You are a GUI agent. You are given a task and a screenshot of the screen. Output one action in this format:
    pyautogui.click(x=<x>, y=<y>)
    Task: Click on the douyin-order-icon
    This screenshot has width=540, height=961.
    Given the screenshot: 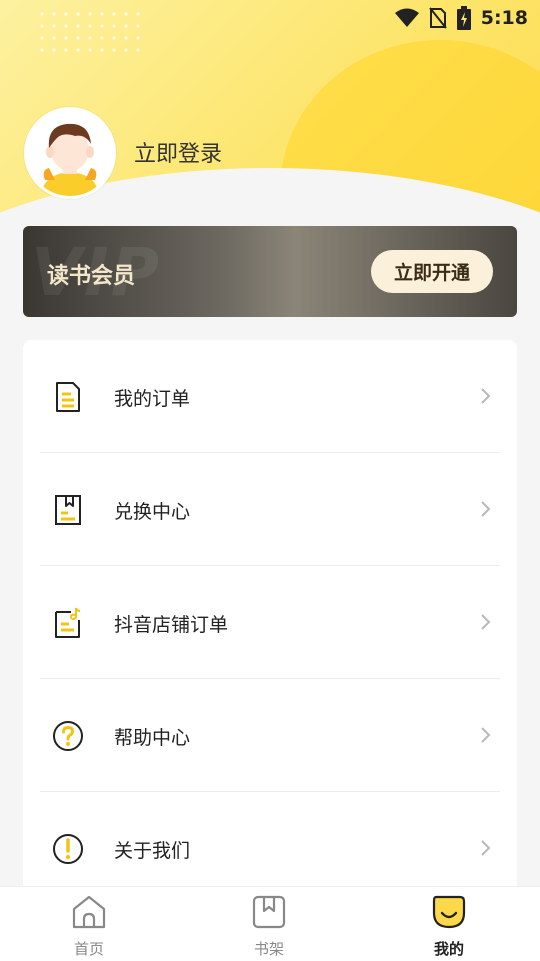 What is the action you would take?
    pyautogui.click(x=68, y=622)
    